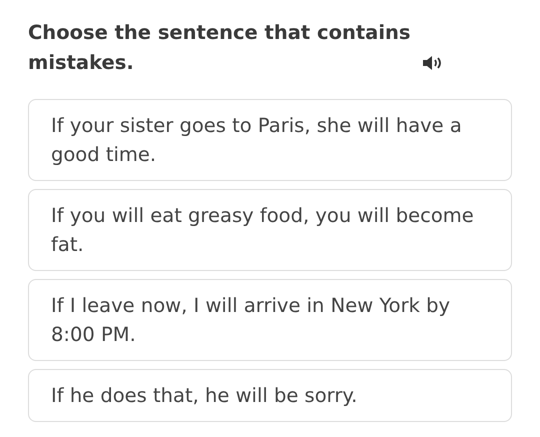 The image size is (540, 437). What do you see at coordinates (220, 48) in the screenshot?
I see `question-text: Choose the sentence that contains mistakes.` at bounding box center [220, 48].